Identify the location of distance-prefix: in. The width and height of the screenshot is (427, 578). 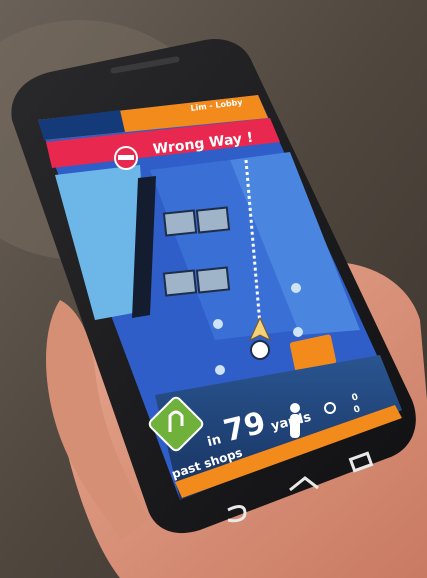
(214, 441).